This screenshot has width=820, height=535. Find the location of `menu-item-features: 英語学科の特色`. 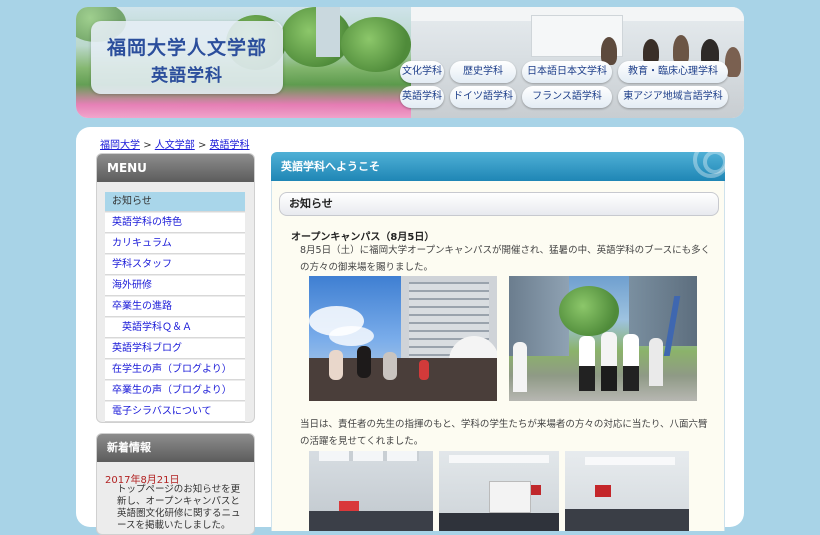

menu-item-features: 英語学科の特色 is located at coordinates (175, 223).